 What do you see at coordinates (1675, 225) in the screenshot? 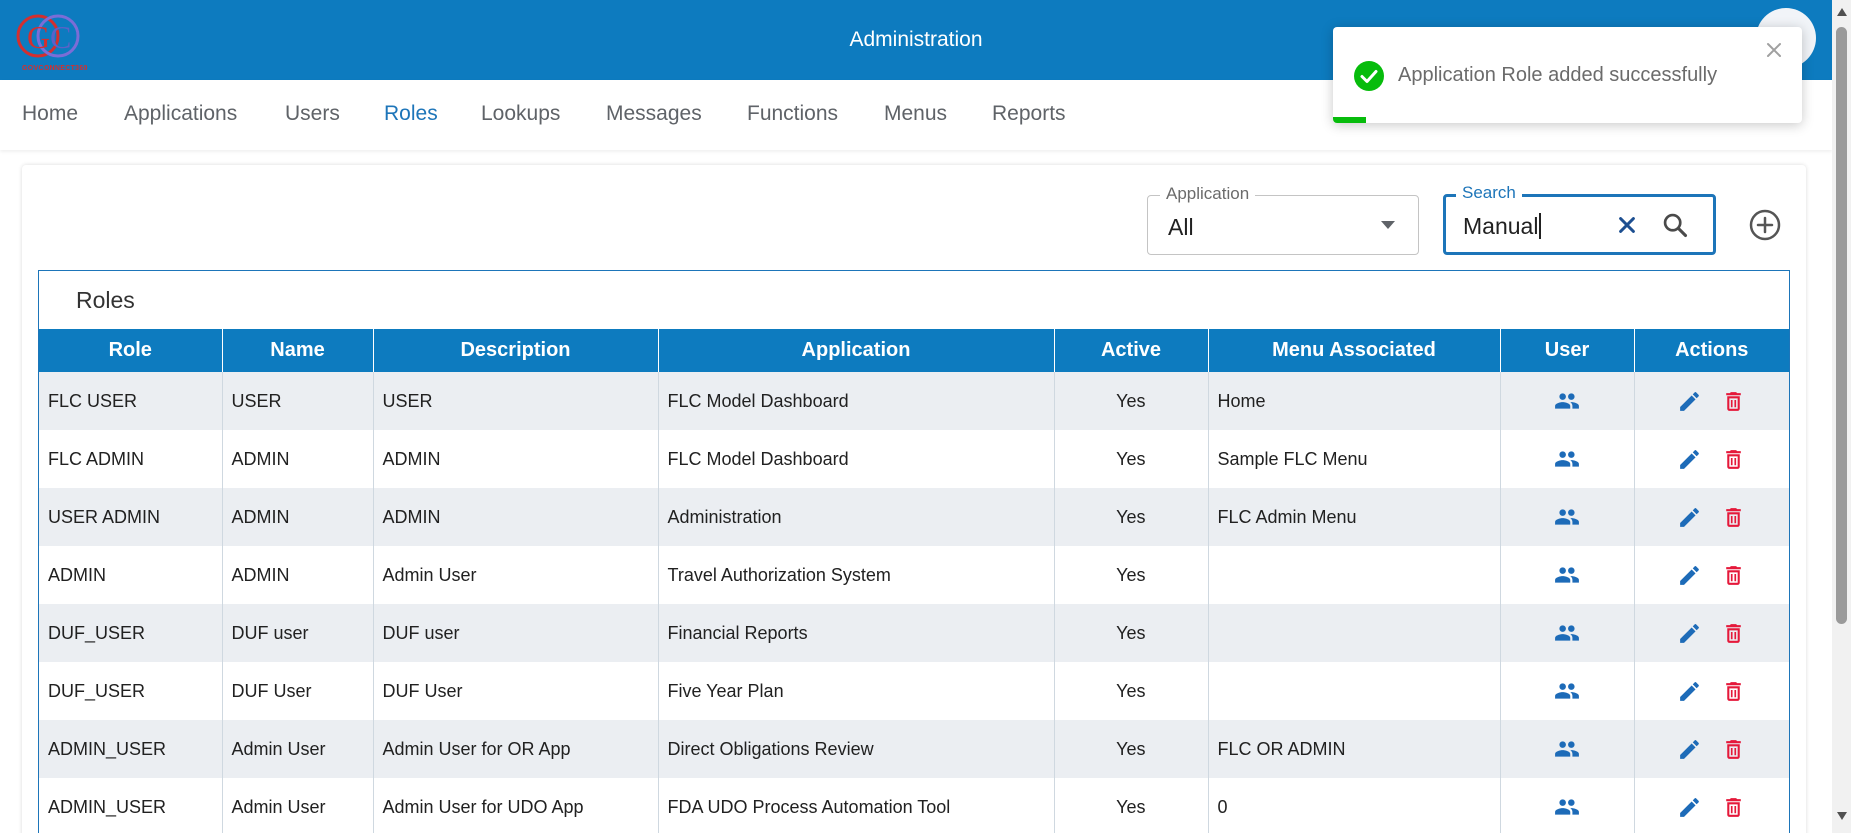
I see `search-icon` at bounding box center [1675, 225].